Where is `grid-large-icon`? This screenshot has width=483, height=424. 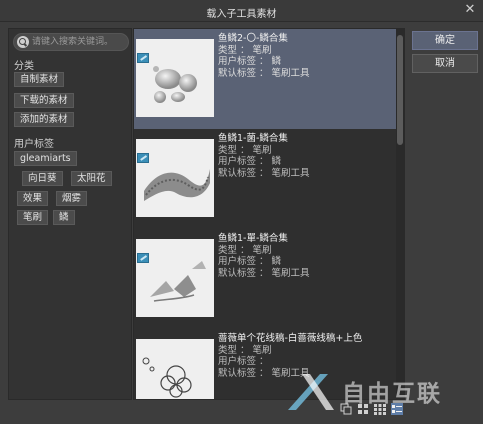 grid-large-icon is located at coordinates (380, 409).